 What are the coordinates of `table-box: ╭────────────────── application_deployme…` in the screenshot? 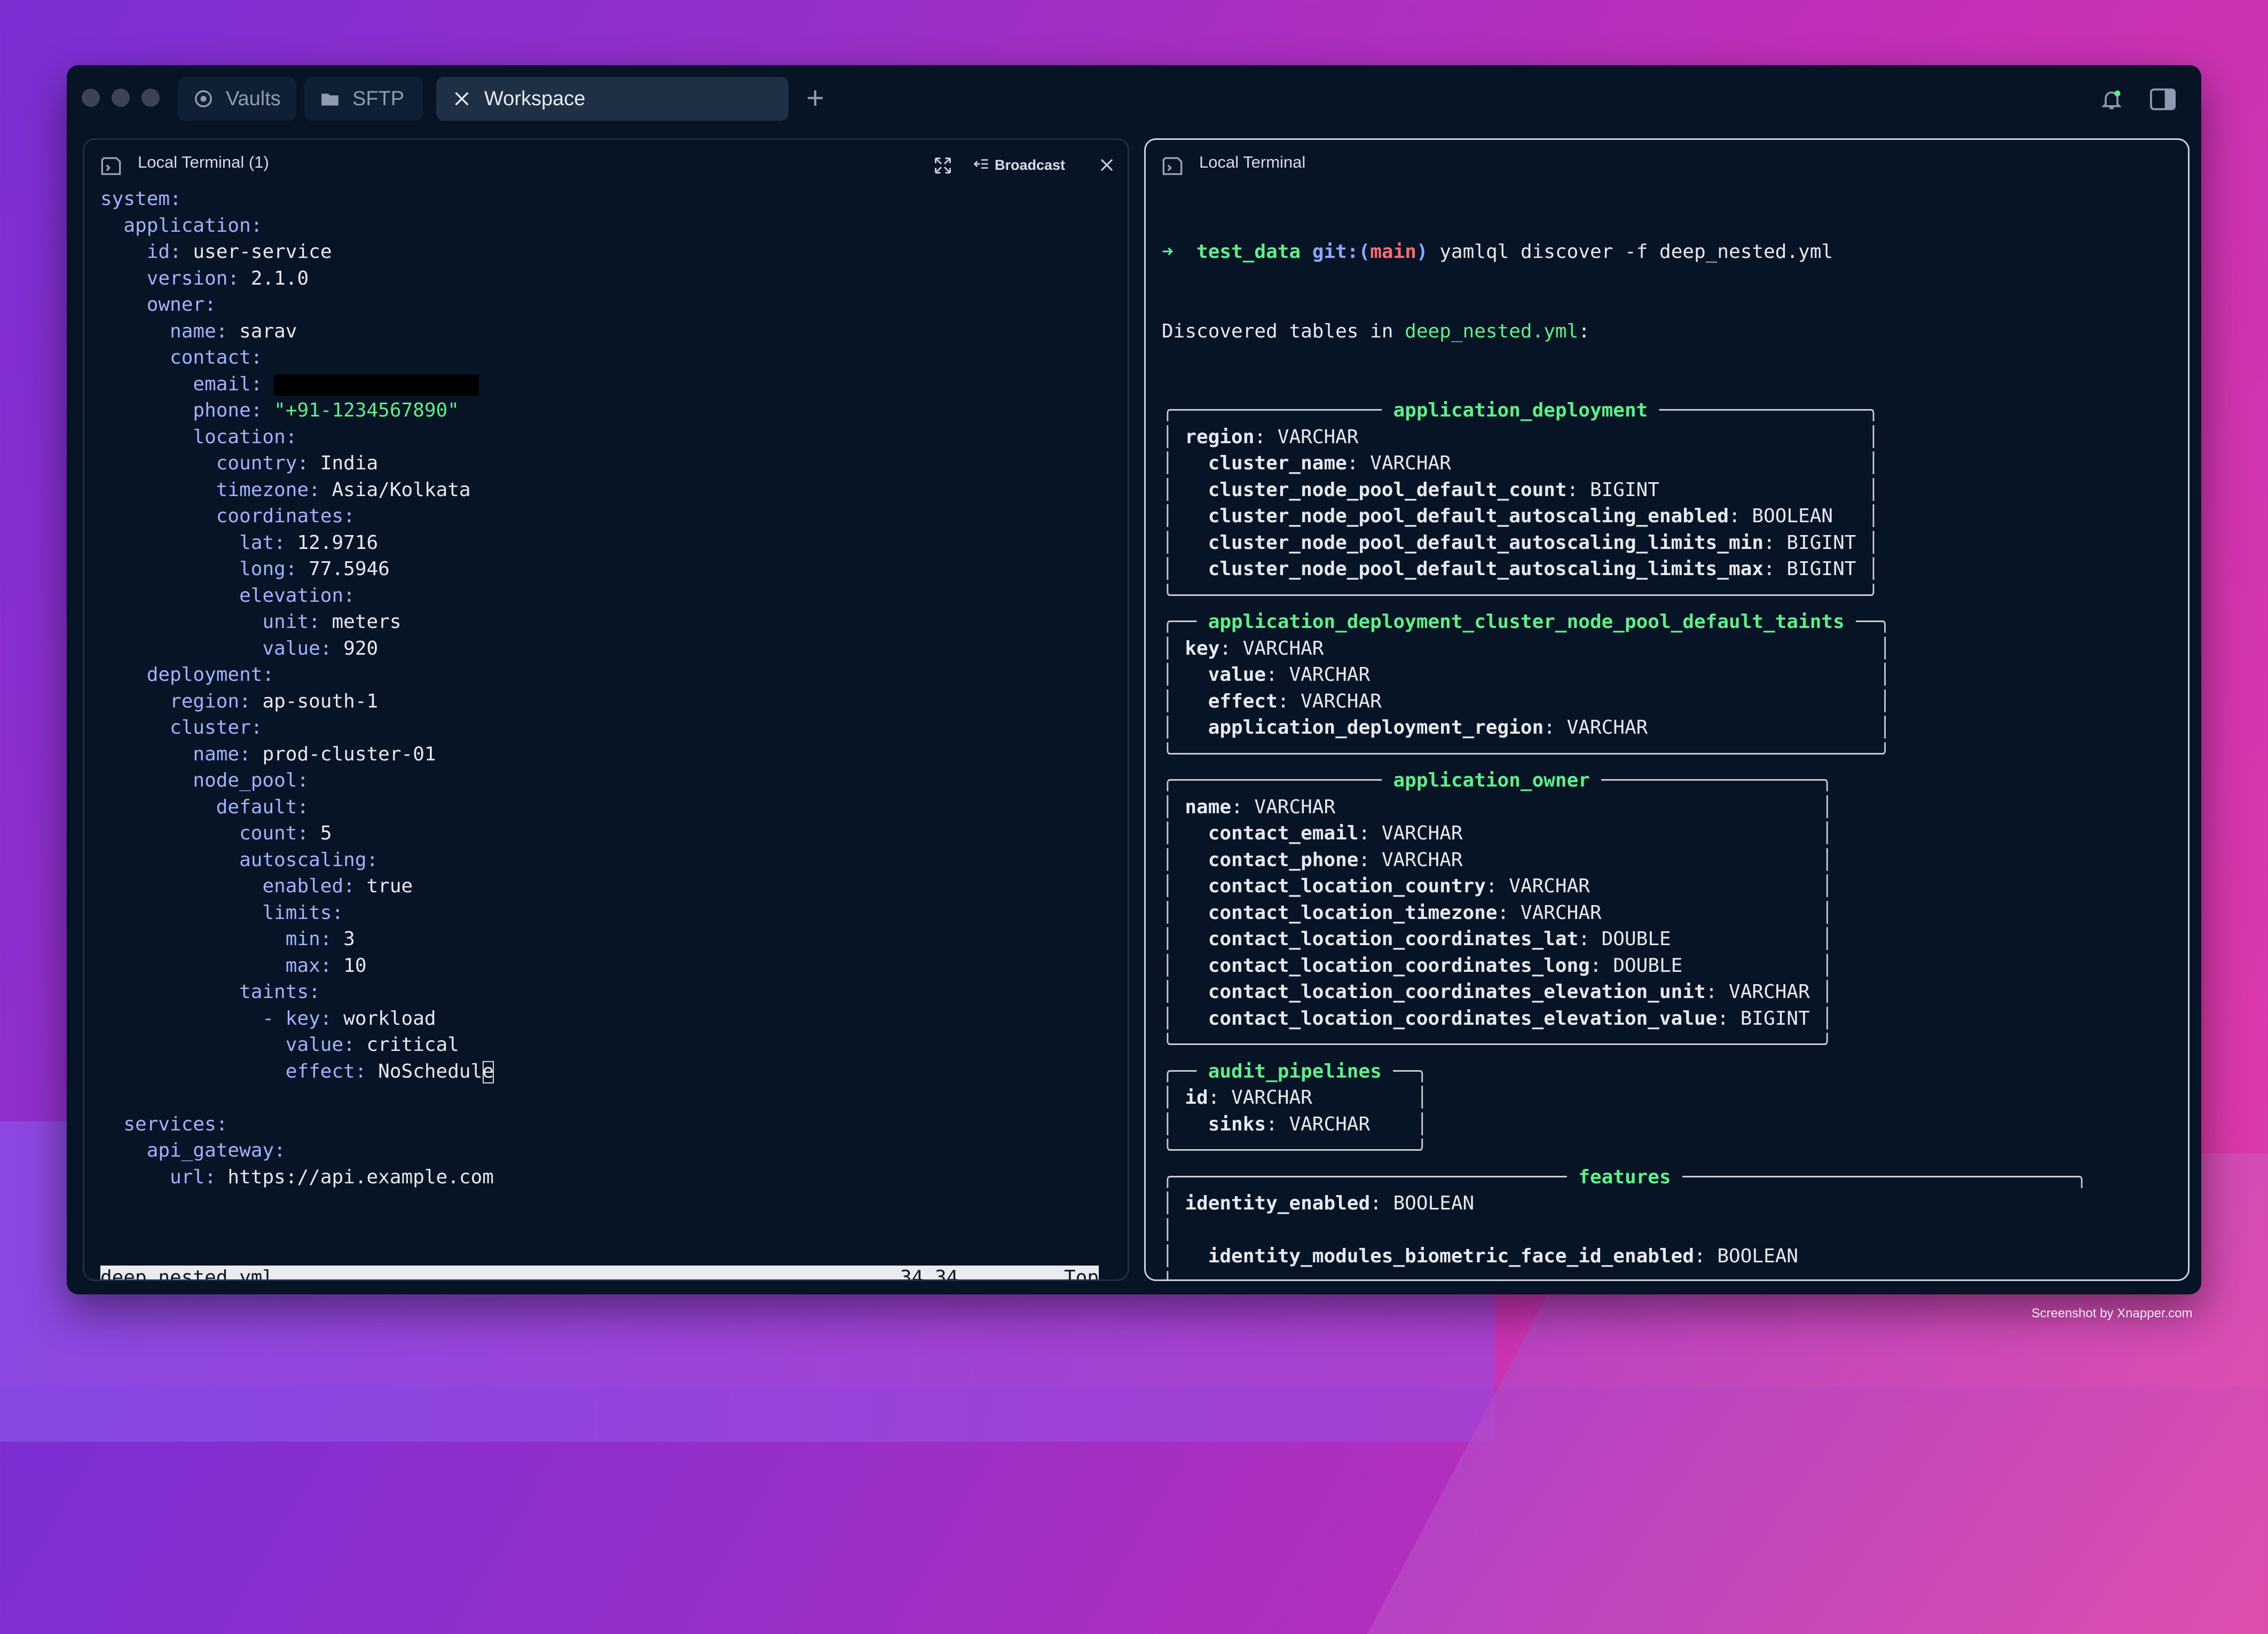 It's located at (1625, 503).